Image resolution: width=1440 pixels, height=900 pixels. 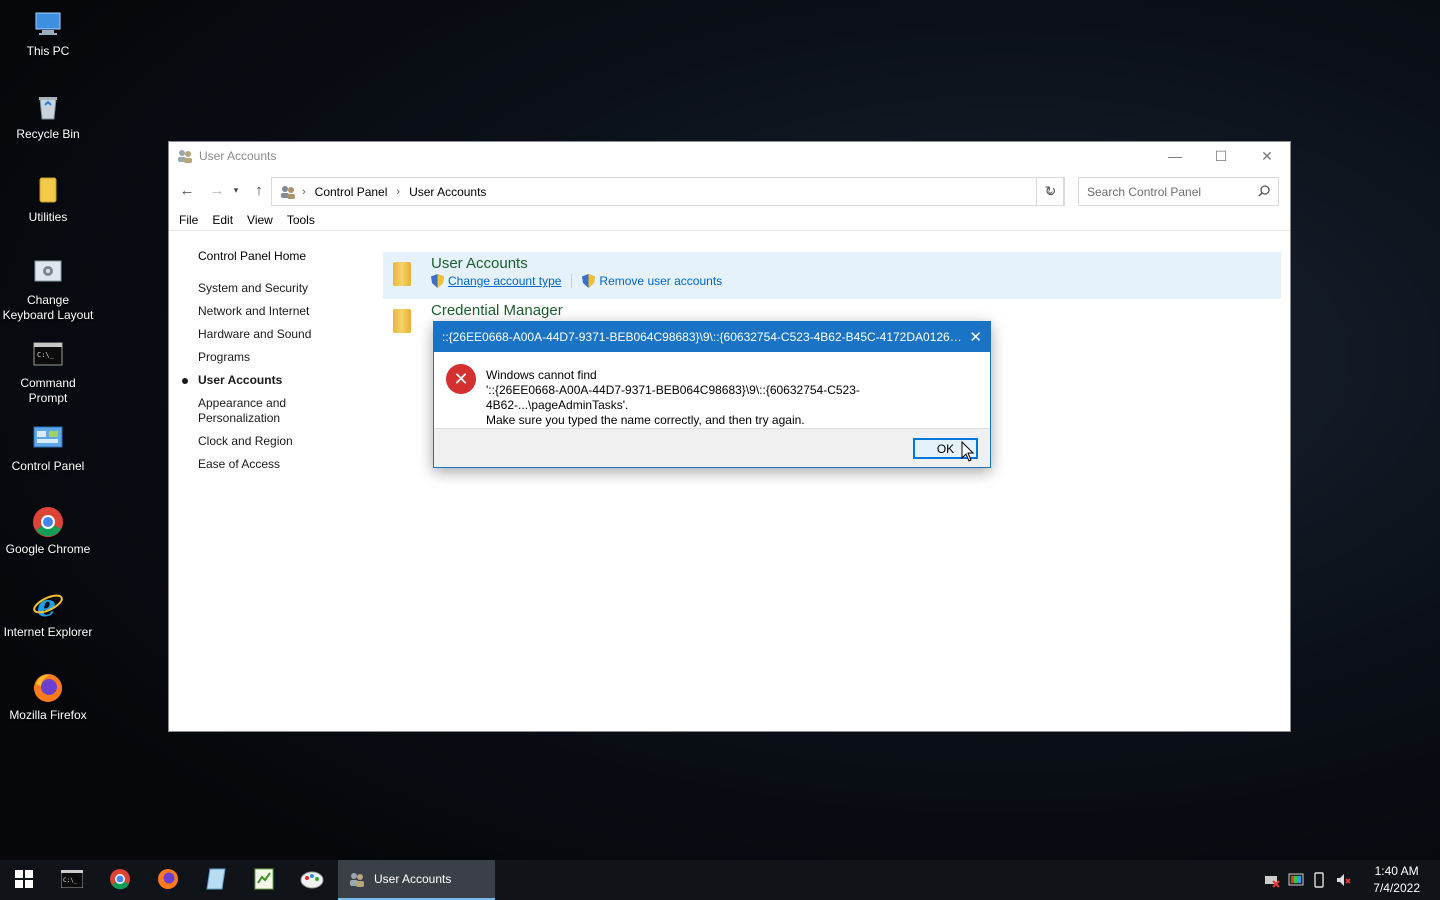 I want to click on breadcrumb-control-panel: Control Panel, so click(x=351, y=192).